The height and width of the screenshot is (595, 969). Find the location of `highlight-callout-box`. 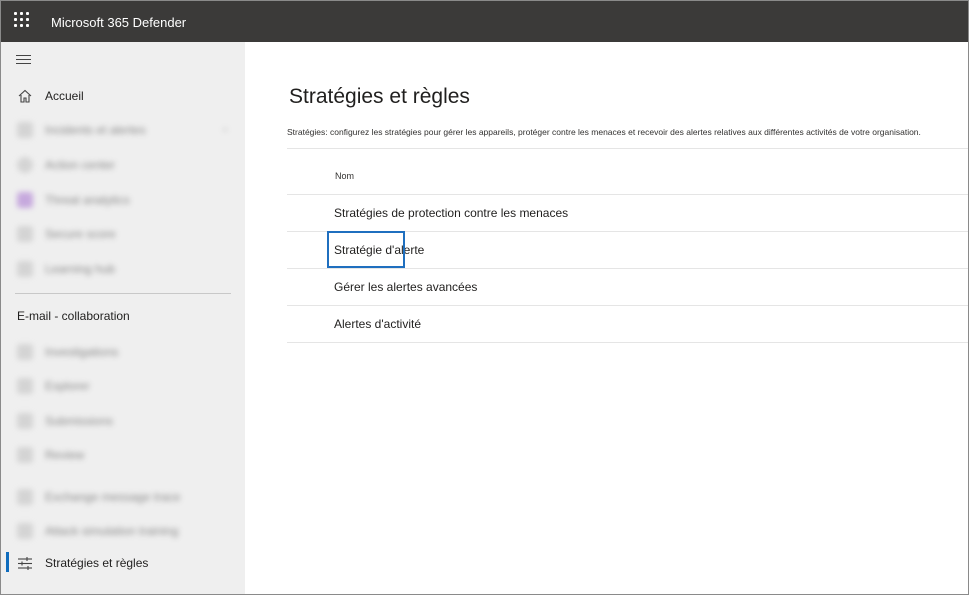

highlight-callout-box is located at coordinates (366, 249).